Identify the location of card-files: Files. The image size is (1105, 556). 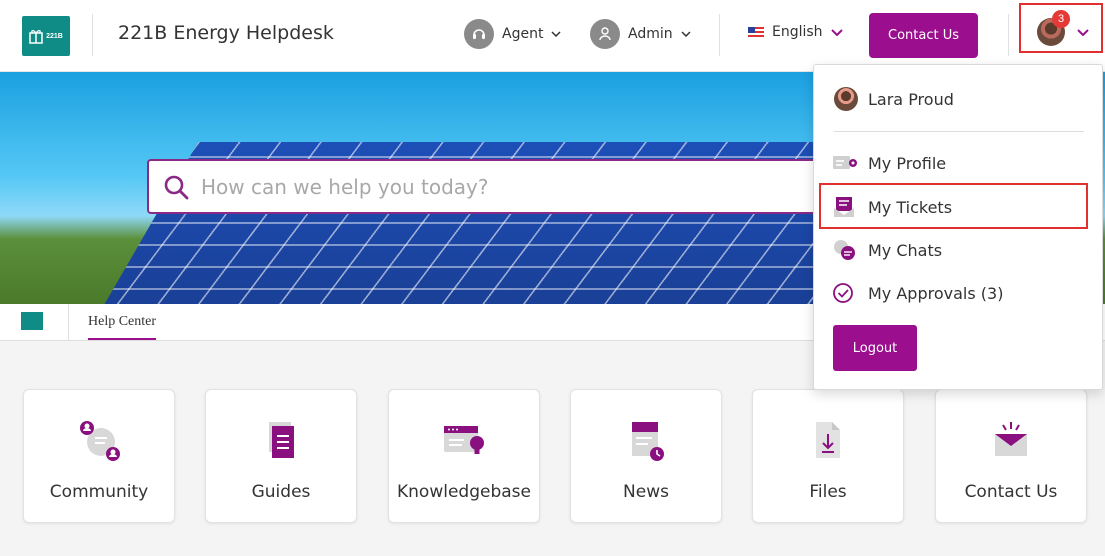
(828, 456).